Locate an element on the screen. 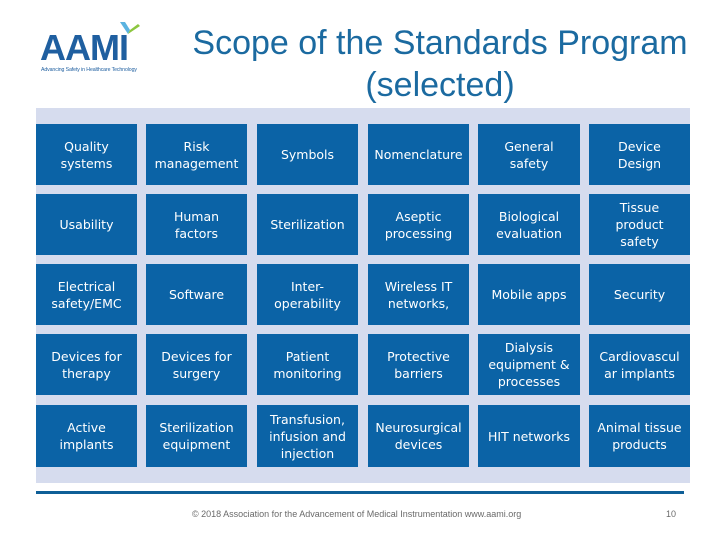 Image resolution: width=720 pixels, height=540 pixels. standard-tile: Inter- operability is located at coordinates (307, 294).